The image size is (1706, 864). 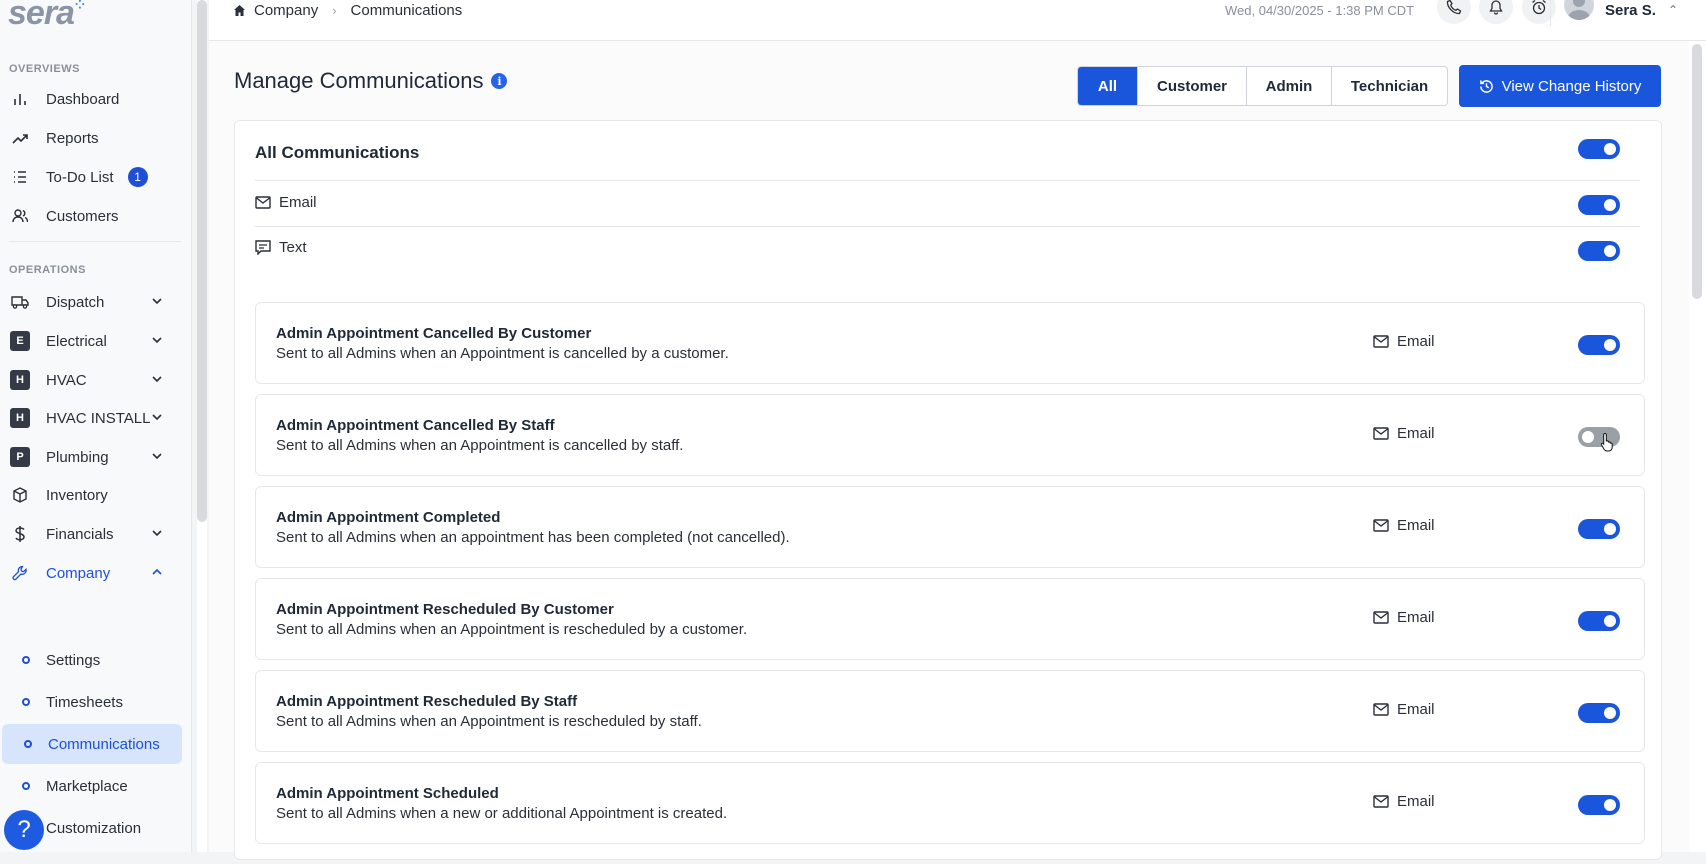 I want to click on breadcrumb: Company › Communications, so click(x=347, y=10).